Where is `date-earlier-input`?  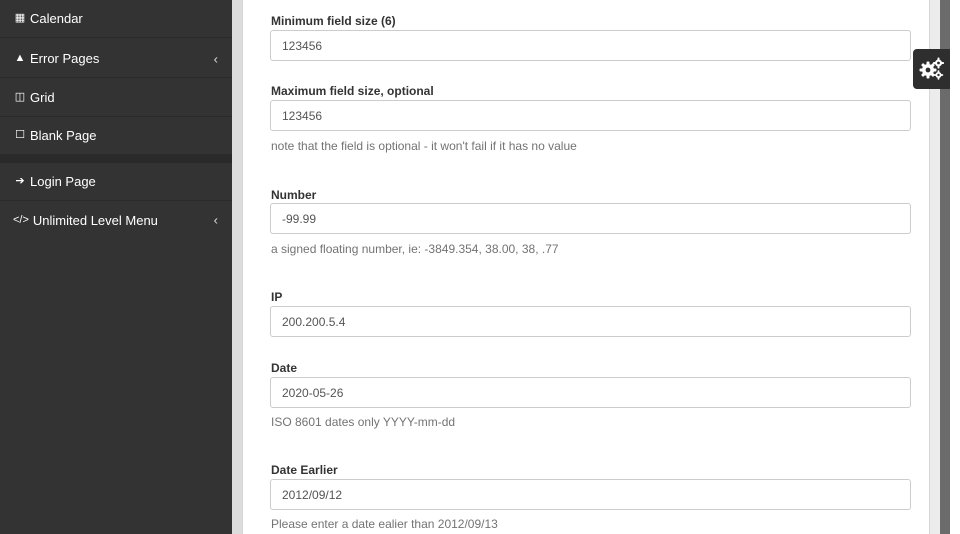
date-earlier-input is located at coordinates (590, 494).